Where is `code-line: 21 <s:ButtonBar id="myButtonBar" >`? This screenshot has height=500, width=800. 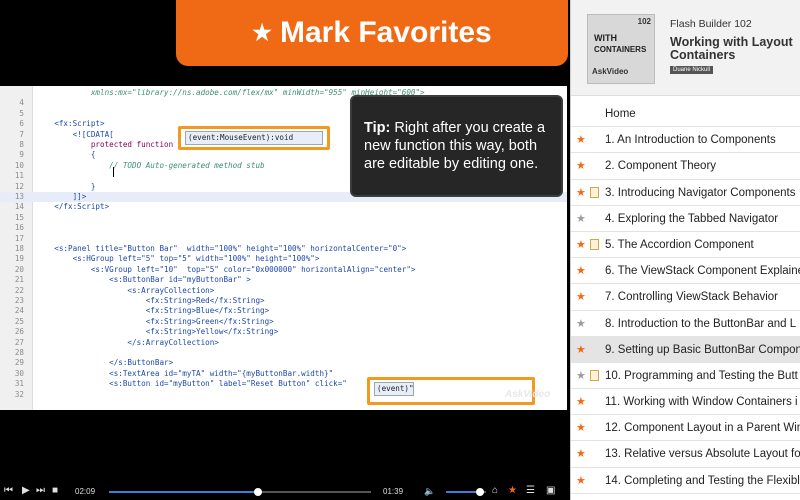 code-line: 21 <s:ButtonBar id="myButtonBar" > is located at coordinates (283, 280).